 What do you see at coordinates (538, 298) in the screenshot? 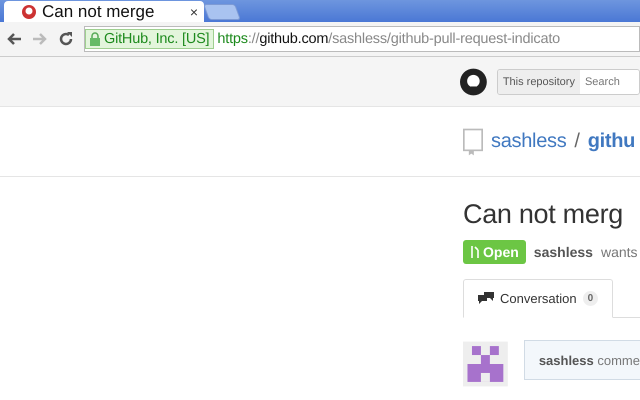
I see `conversation-tab: Conversation 0` at bounding box center [538, 298].